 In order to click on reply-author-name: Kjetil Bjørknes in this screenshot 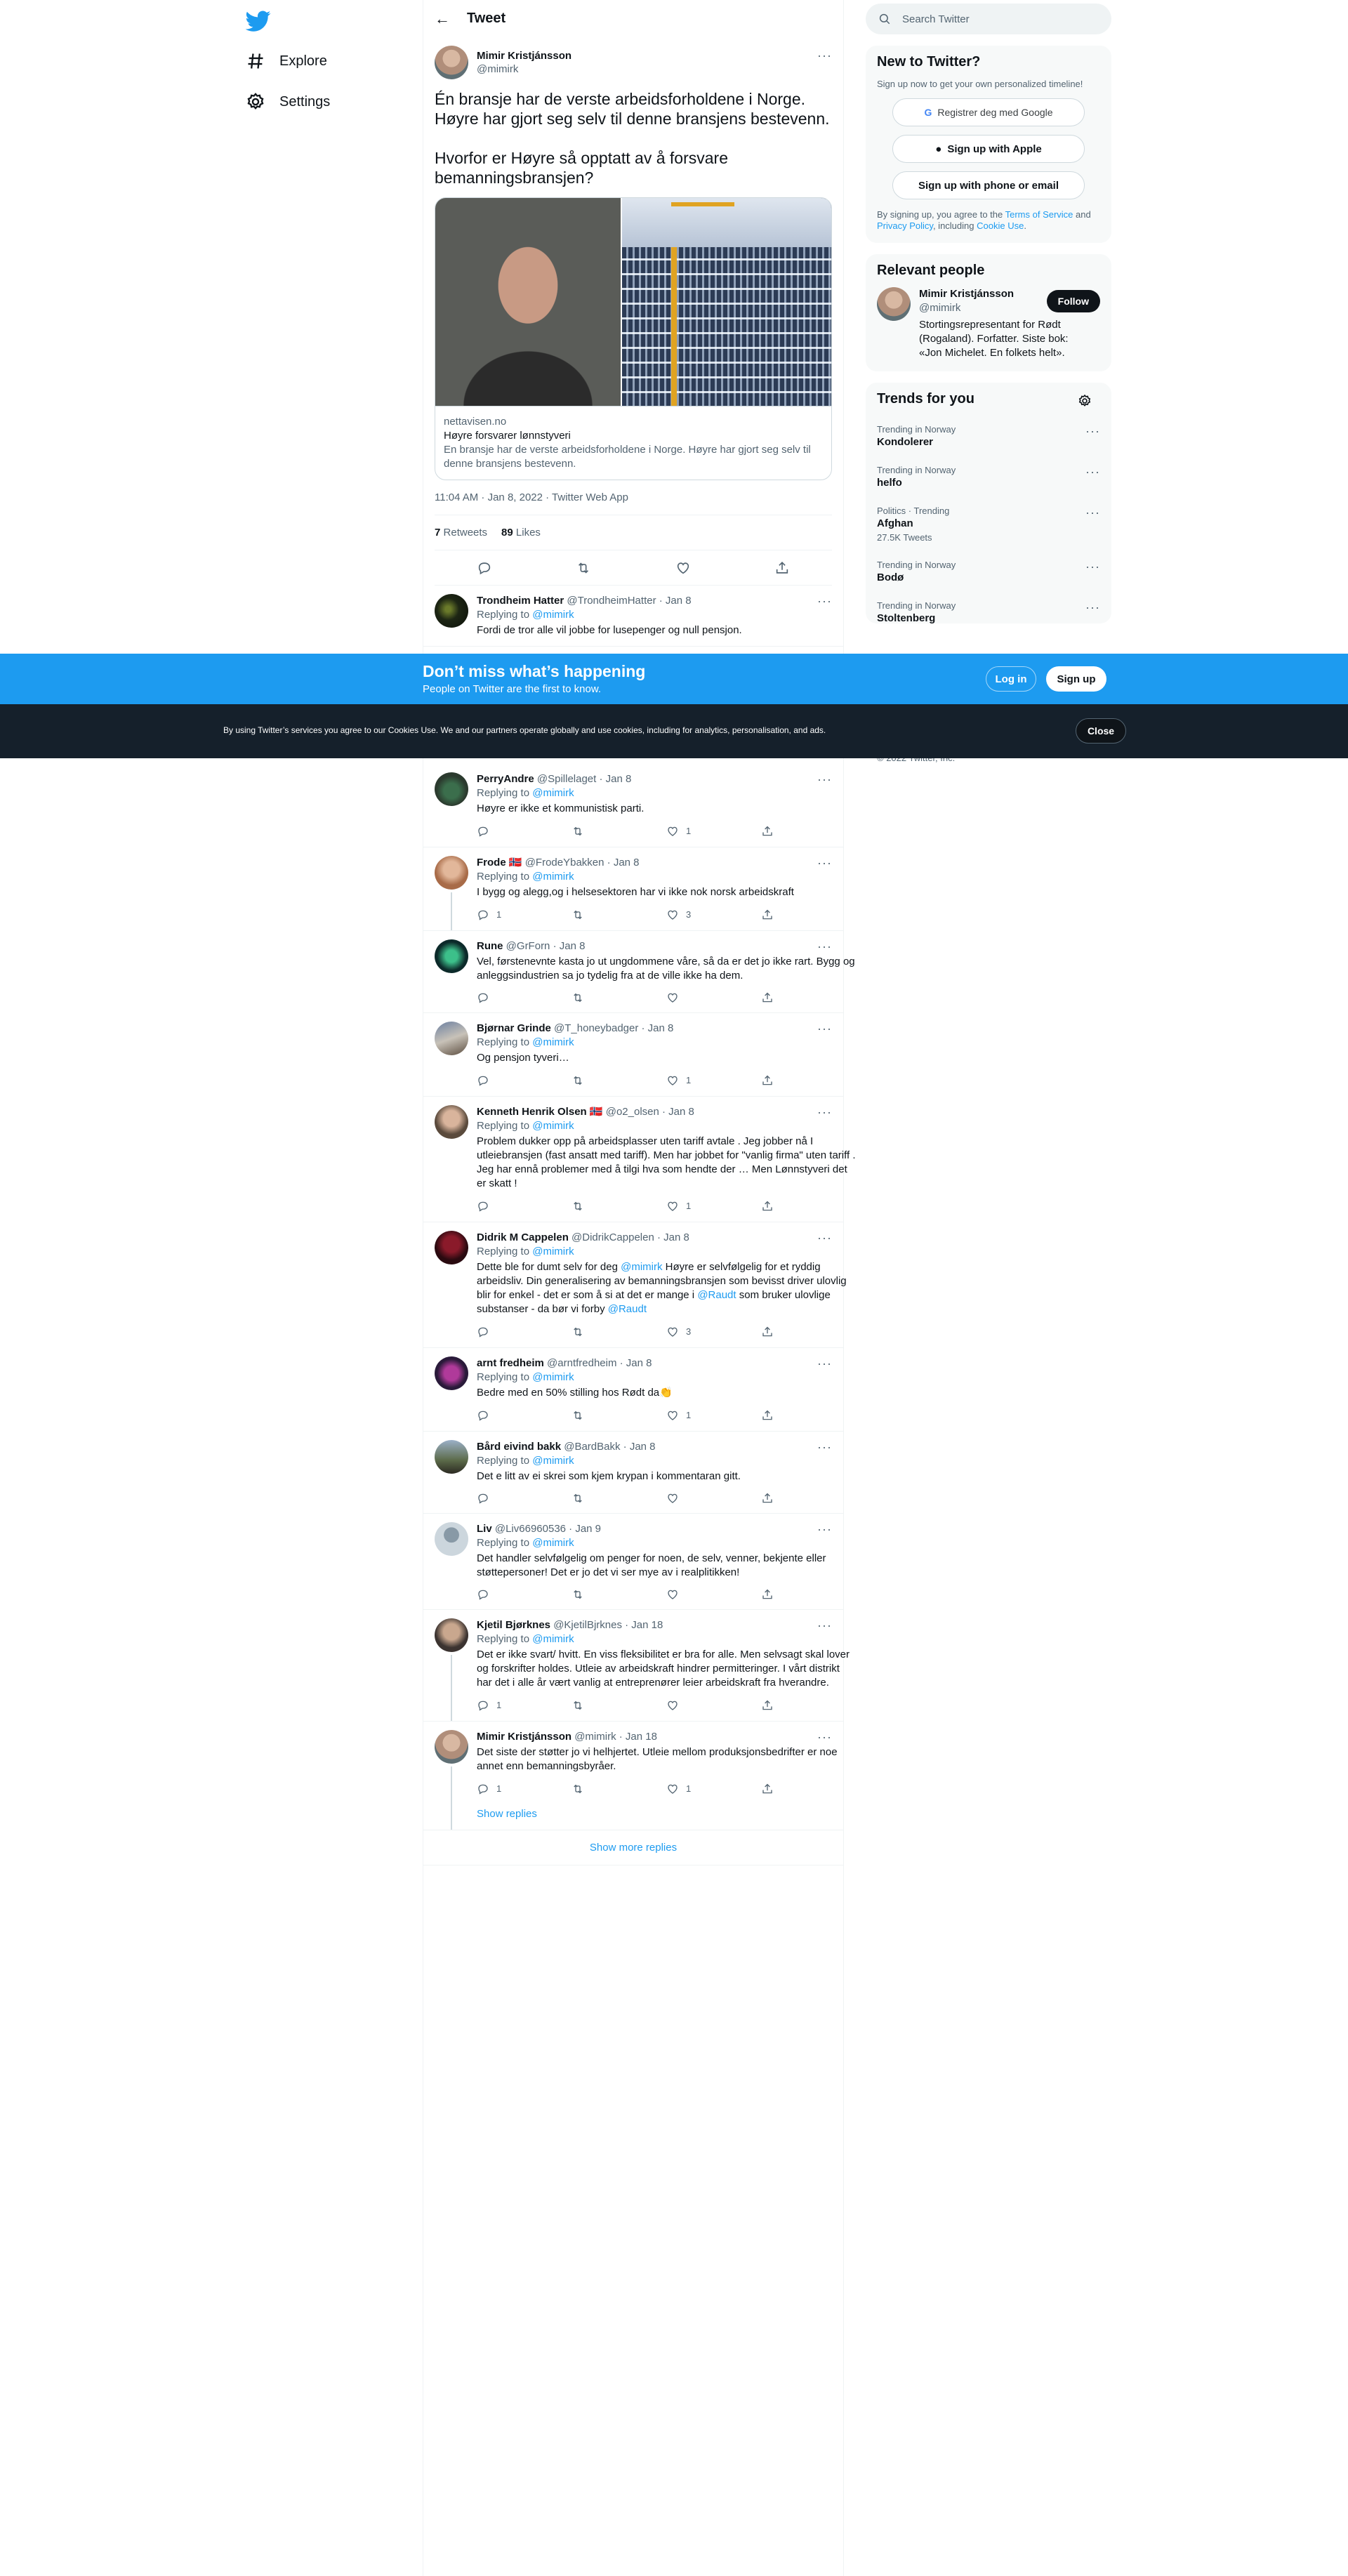, I will do `click(513, 1625)`.